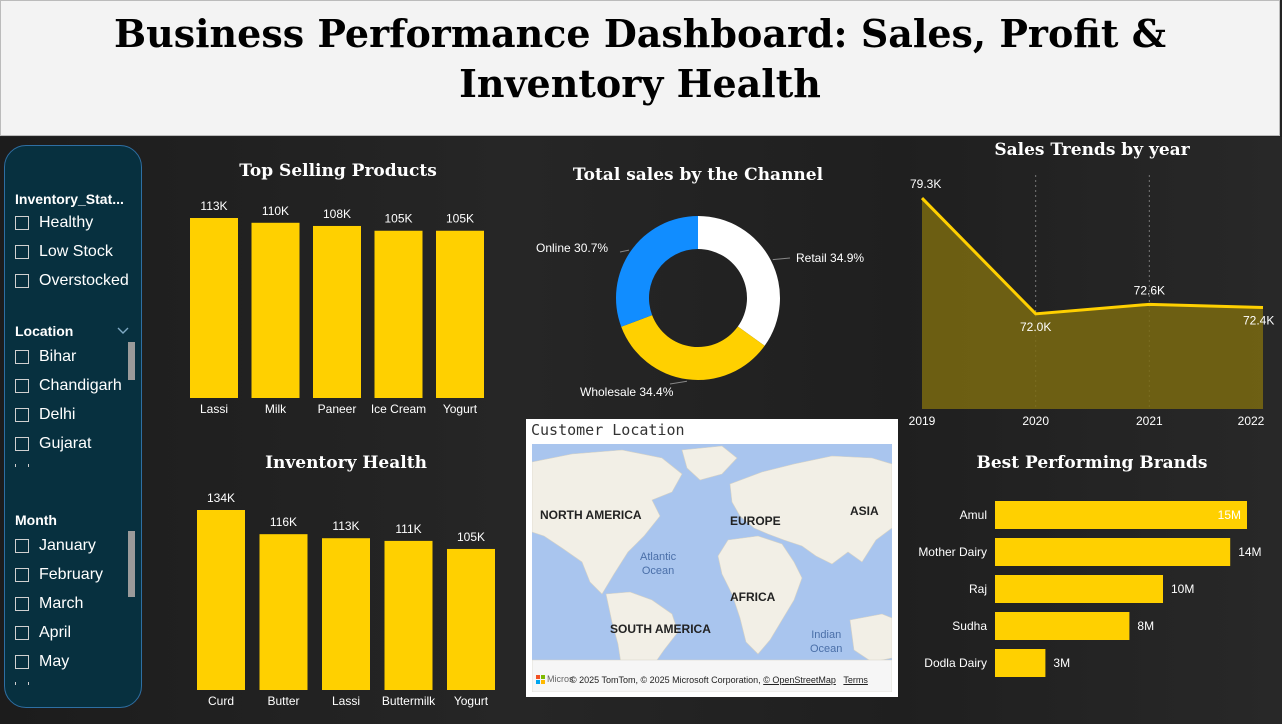  I want to click on slicer-option-label: Chandigarh, so click(80, 385).